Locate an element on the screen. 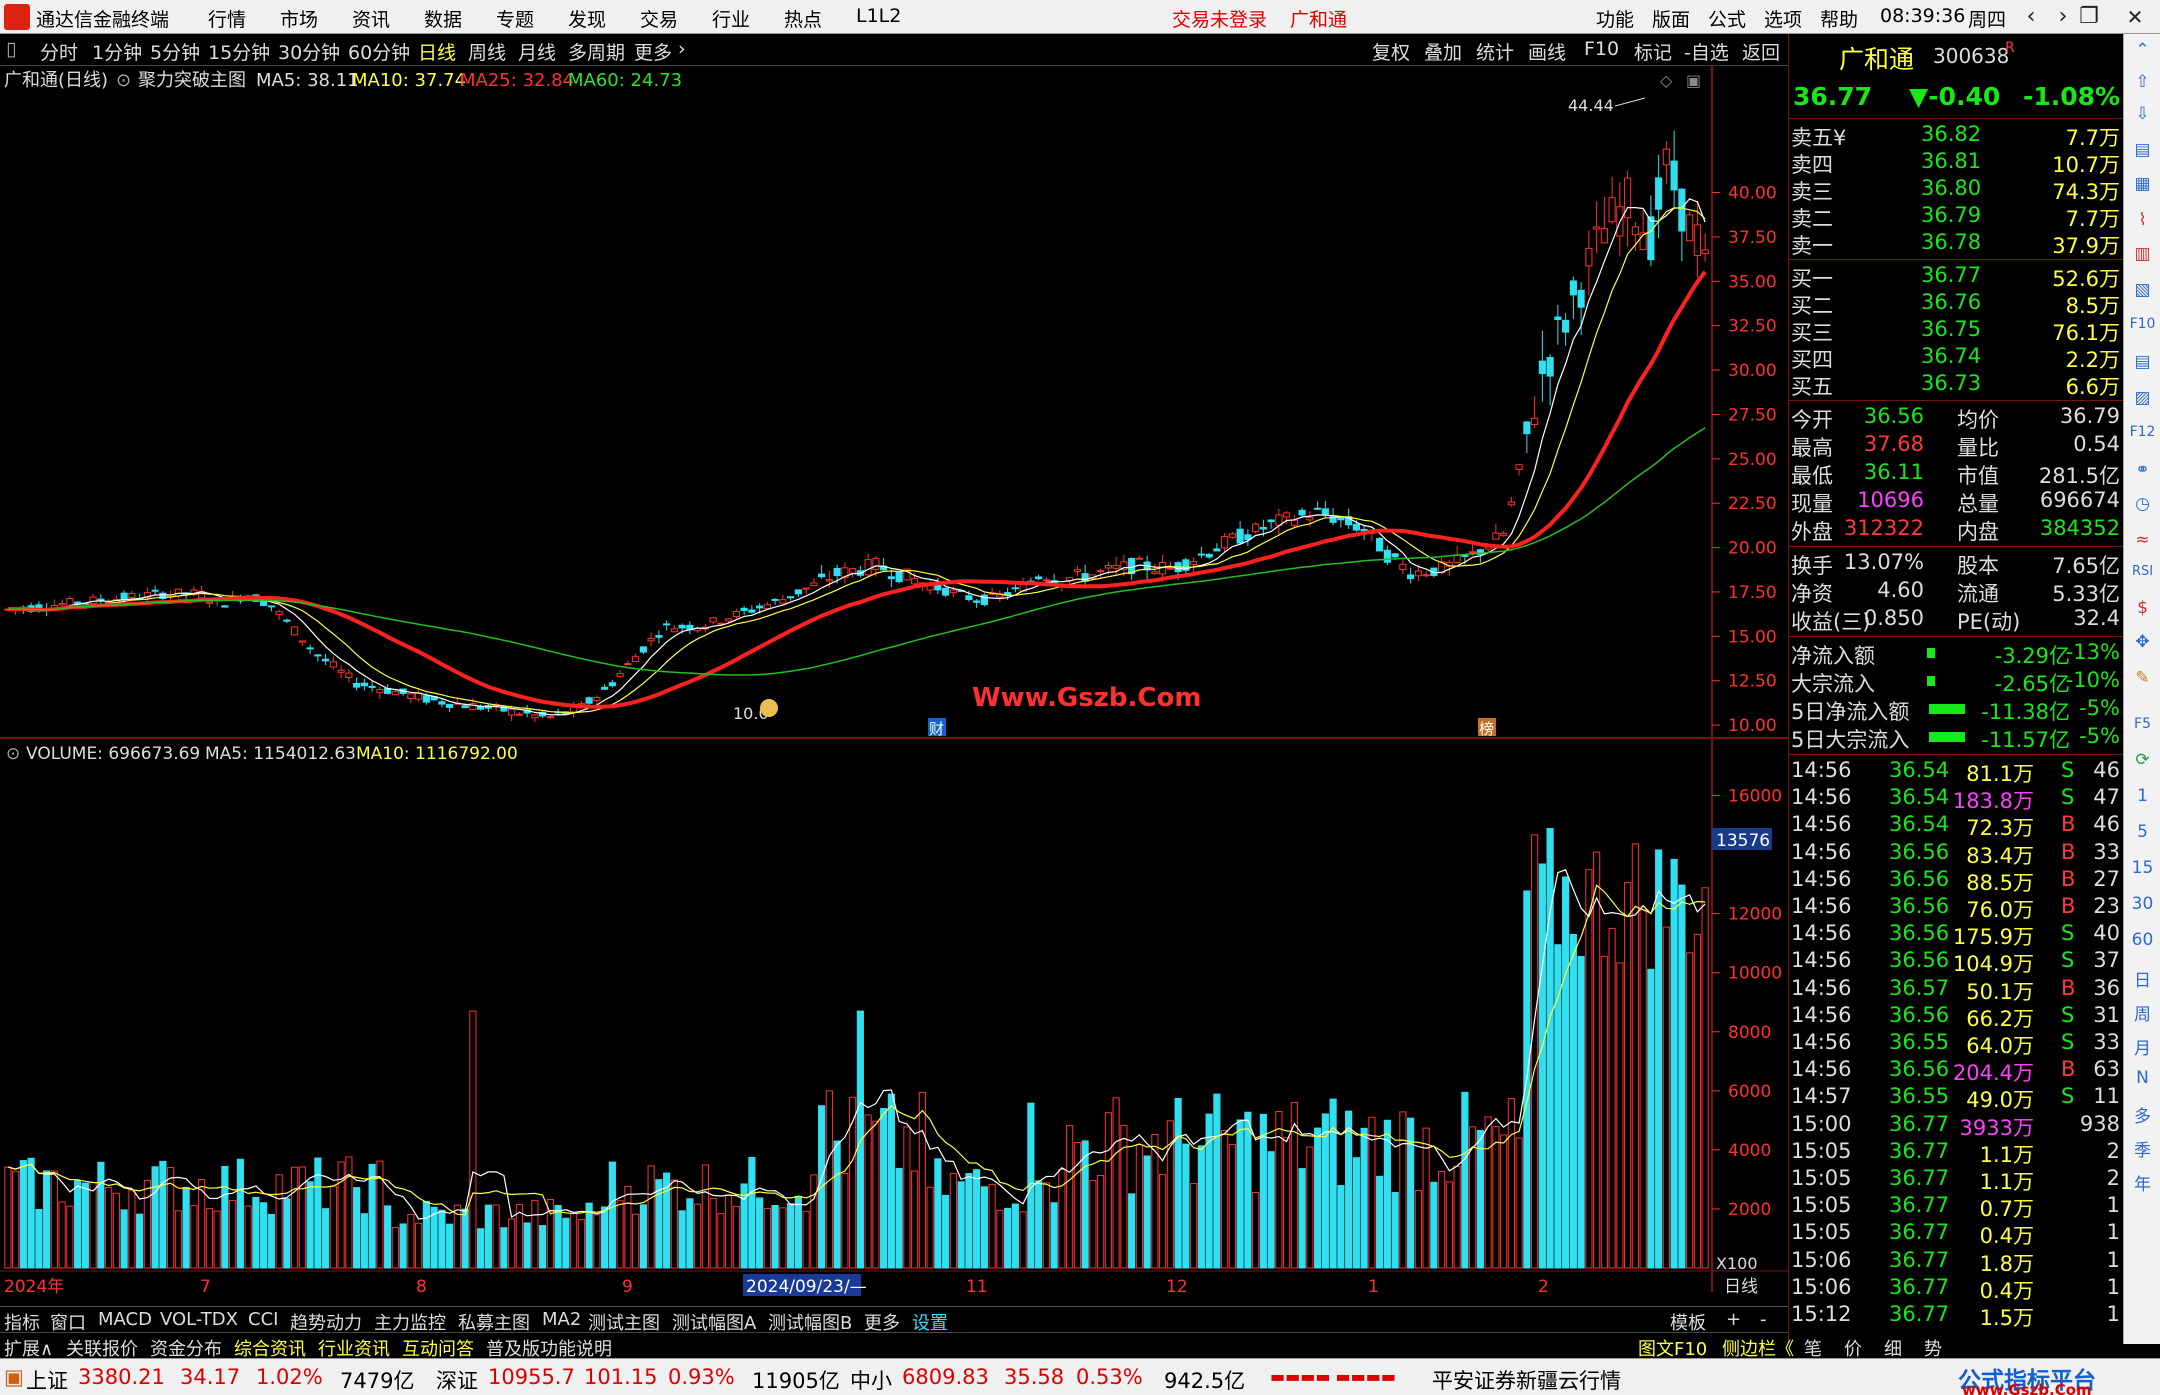 The image size is (2160, 1395). menu-zhuanti: 专题 is located at coordinates (515, 18).